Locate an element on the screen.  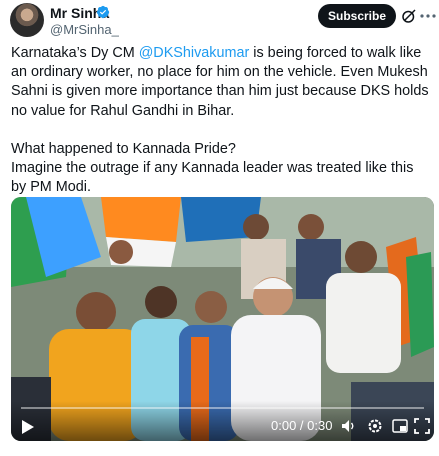
fullscreen-icon is located at coordinates (422, 426).